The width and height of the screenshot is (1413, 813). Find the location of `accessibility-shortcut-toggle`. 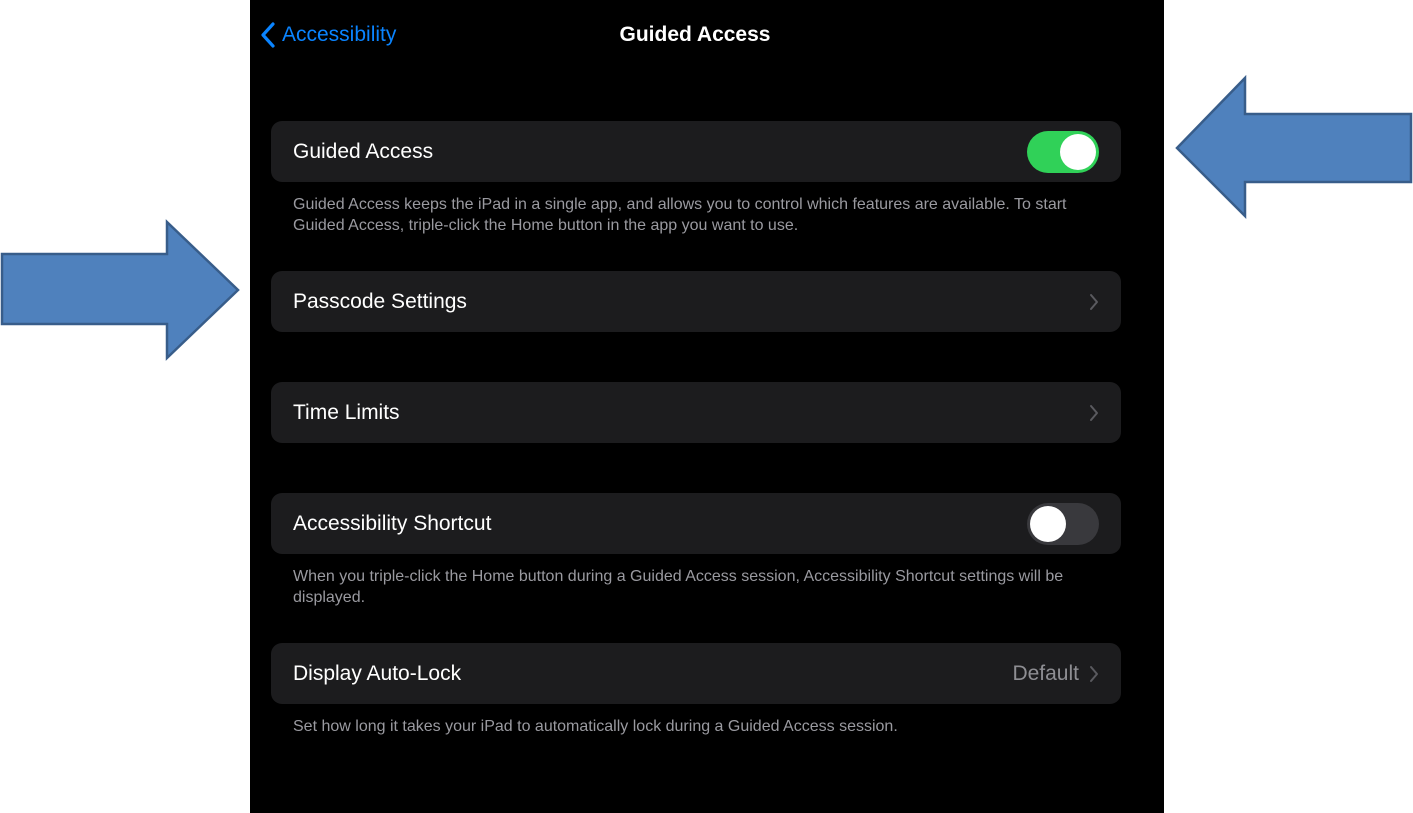

accessibility-shortcut-toggle is located at coordinates (1063, 523).